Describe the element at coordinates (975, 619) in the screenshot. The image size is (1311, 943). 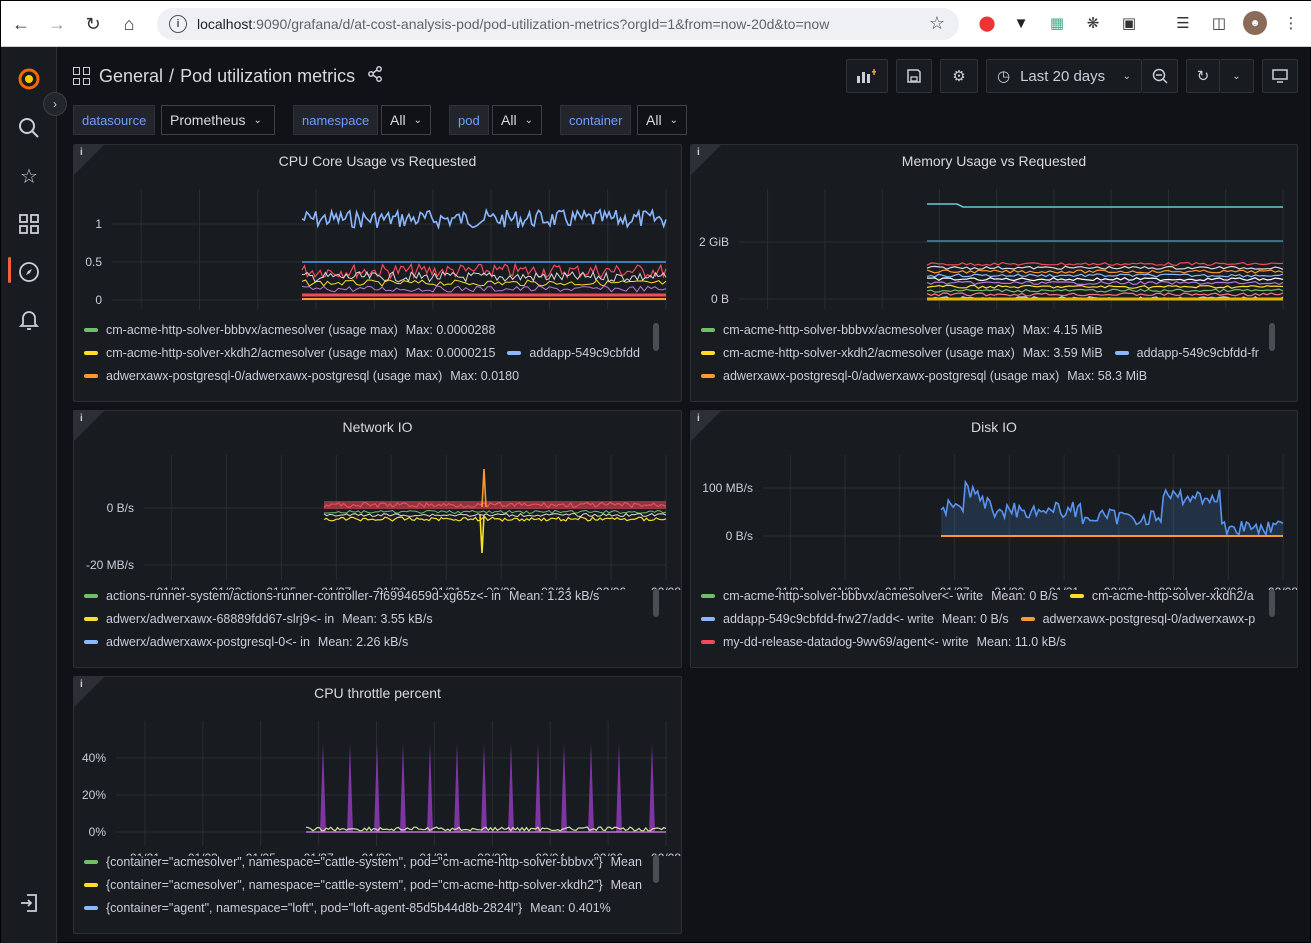
I see `legend-stat: Mean: 0 B/s` at that location.